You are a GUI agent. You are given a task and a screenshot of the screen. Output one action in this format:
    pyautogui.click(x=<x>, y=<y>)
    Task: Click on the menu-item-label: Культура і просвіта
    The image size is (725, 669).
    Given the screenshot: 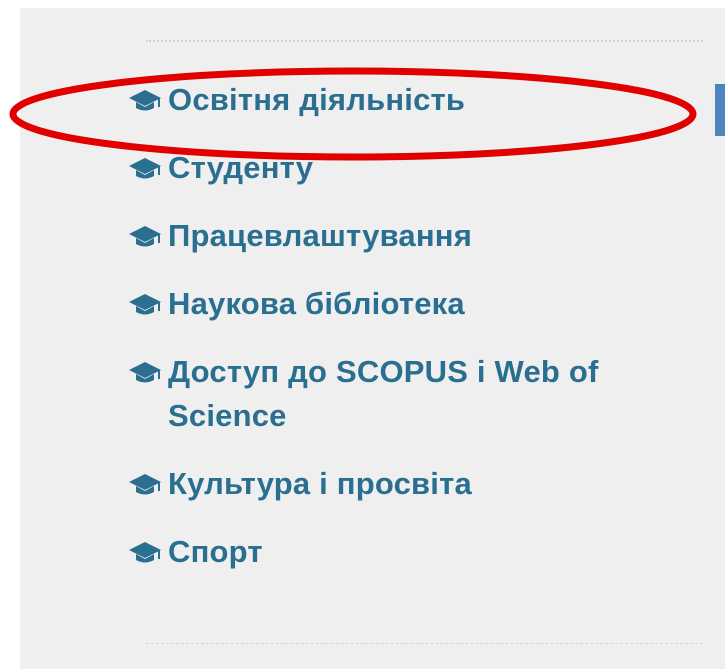 What is the action you would take?
    pyautogui.click(x=428, y=484)
    